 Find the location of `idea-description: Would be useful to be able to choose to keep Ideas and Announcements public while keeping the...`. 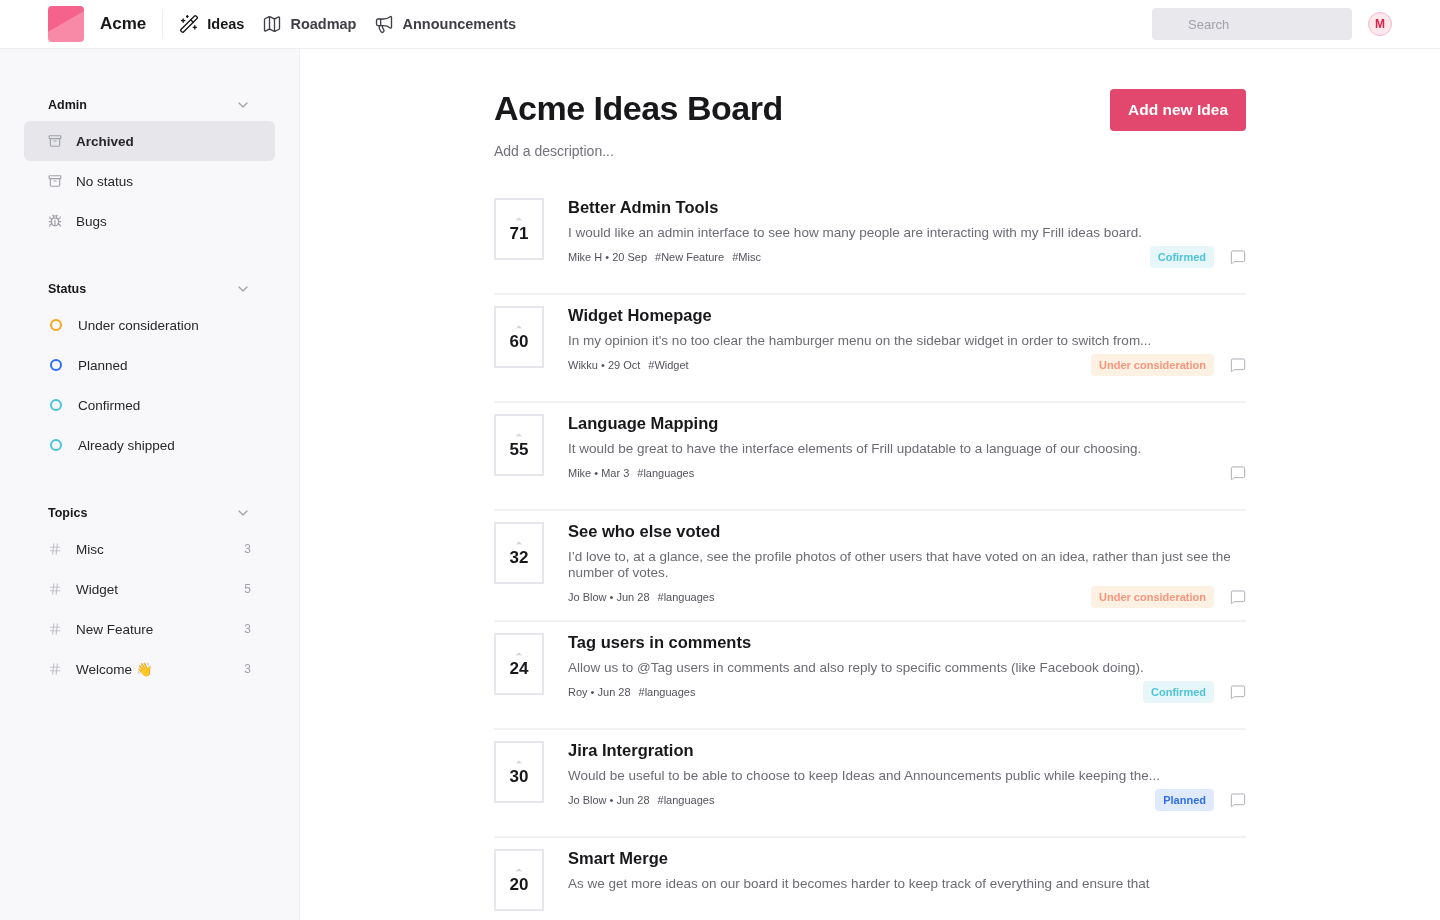

idea-description: Would be useful to be able to choose to keep Ideas and Announcements public while keeping the... is located at coordinates (864, 776).